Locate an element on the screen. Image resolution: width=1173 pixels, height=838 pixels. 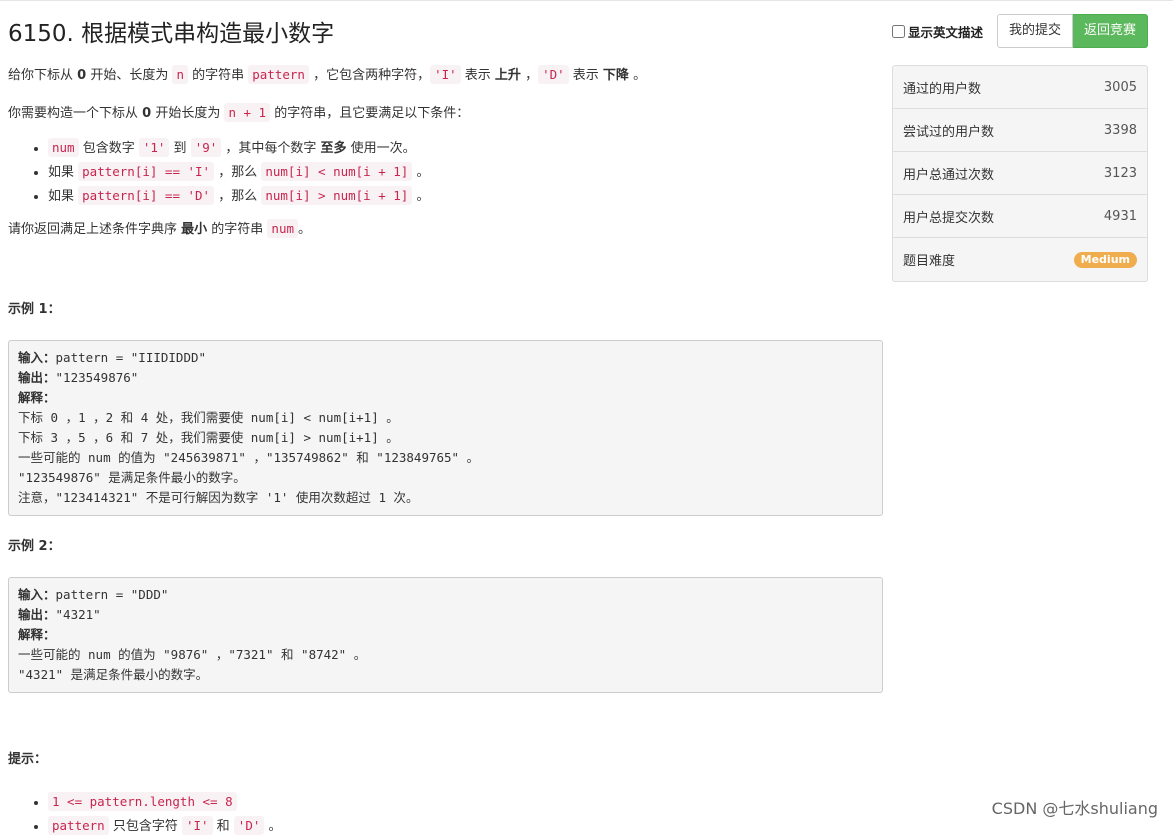
example-input: 输入：pattern = "DDD" is located at coordinates (93, 594).